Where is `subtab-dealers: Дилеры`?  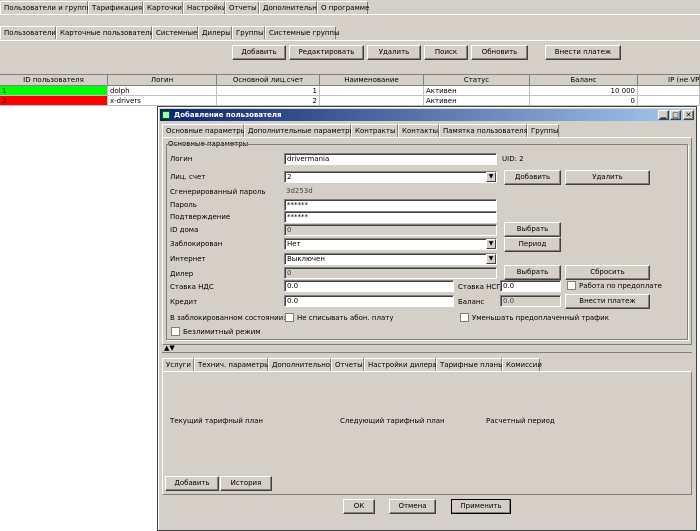 subtab-dealers: Дилеры is located at coordinates (215, 32).